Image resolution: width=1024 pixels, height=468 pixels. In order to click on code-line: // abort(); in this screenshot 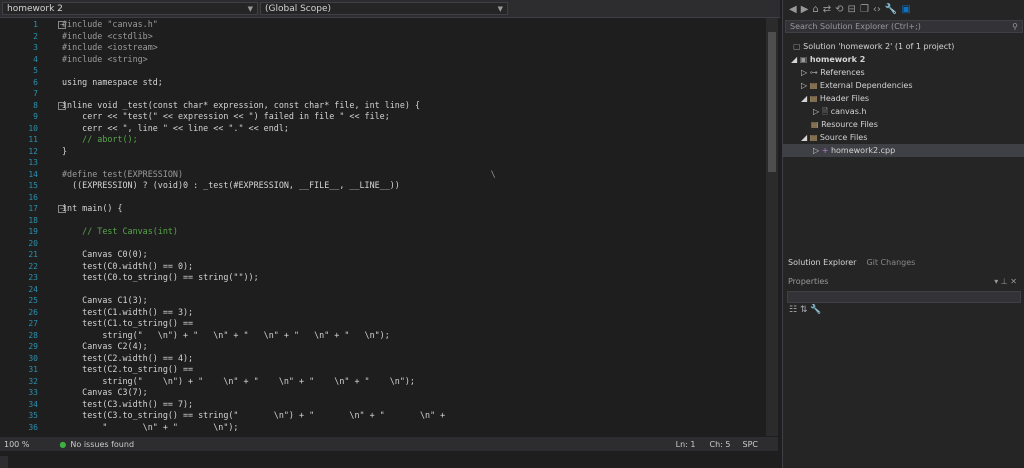, I will do `click(99, 139)`.